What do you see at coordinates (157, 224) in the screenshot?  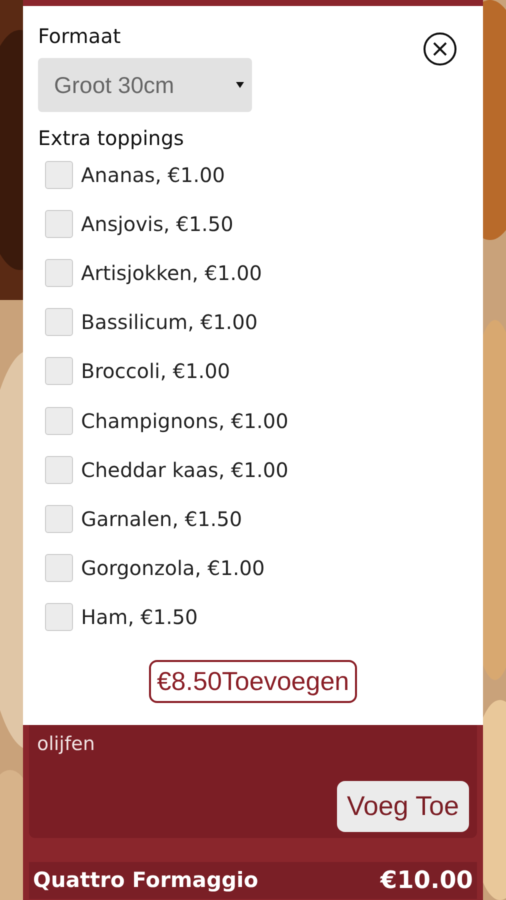 I see `topping-label: Ansjovis, €1.50` at bounding box center [157, 224].